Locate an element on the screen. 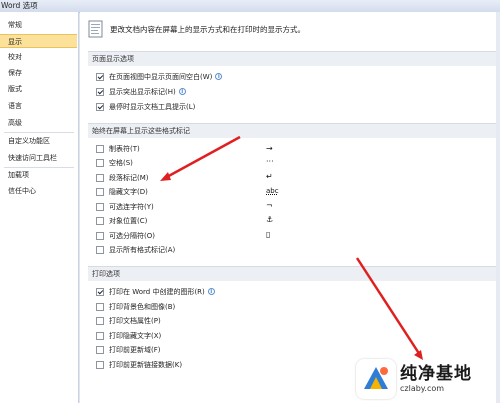 The height and width of the screenshot is (403, 500). watermark-logo-icon is located at coordinates (376, 378).